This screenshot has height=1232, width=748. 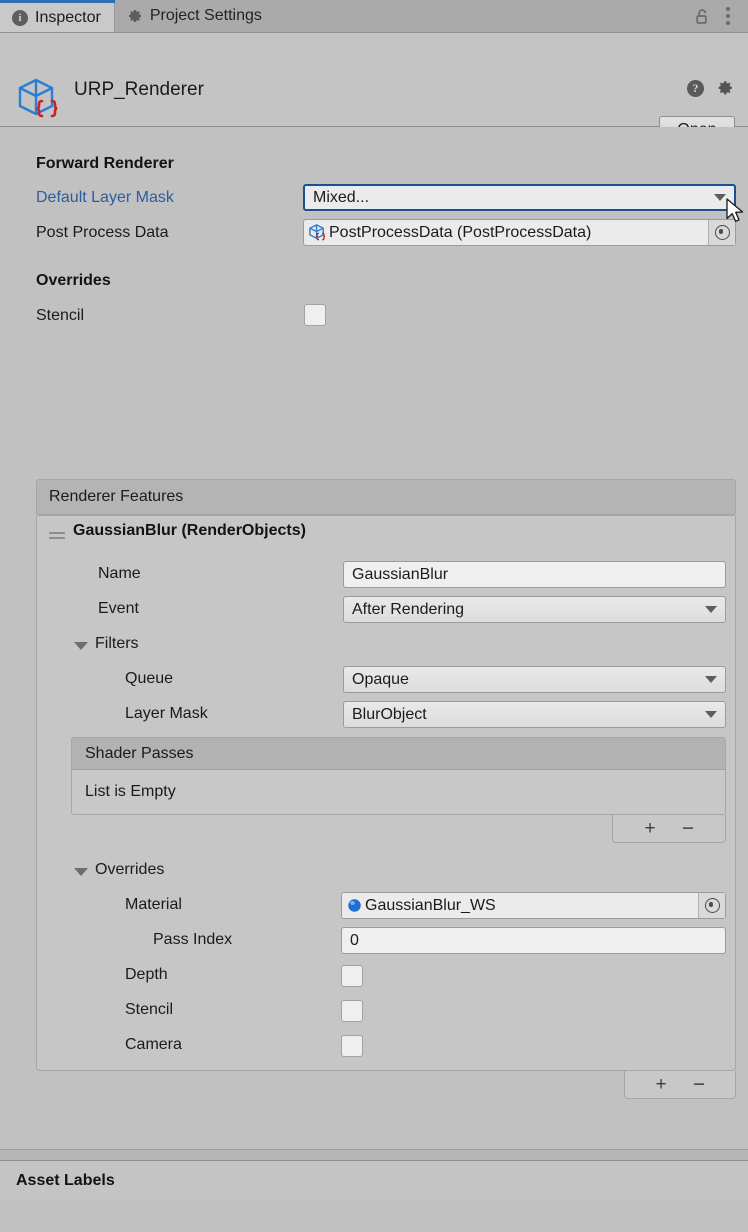 I want to click on material-label: Material, so click(x=153, y=904).